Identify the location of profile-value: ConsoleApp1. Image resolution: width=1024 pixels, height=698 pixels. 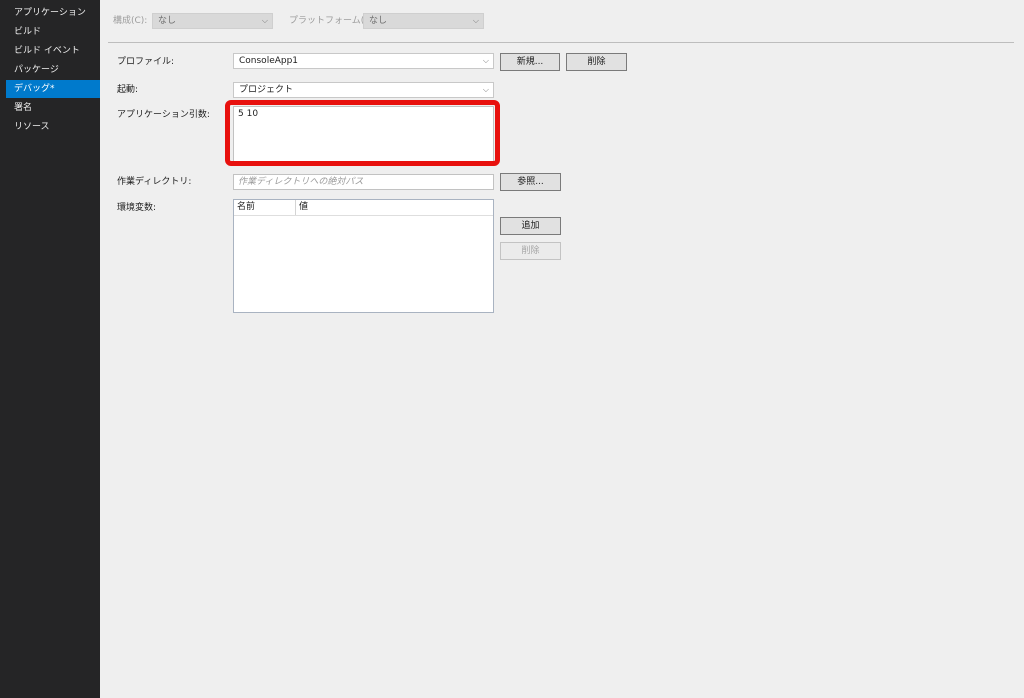
(269, 61).